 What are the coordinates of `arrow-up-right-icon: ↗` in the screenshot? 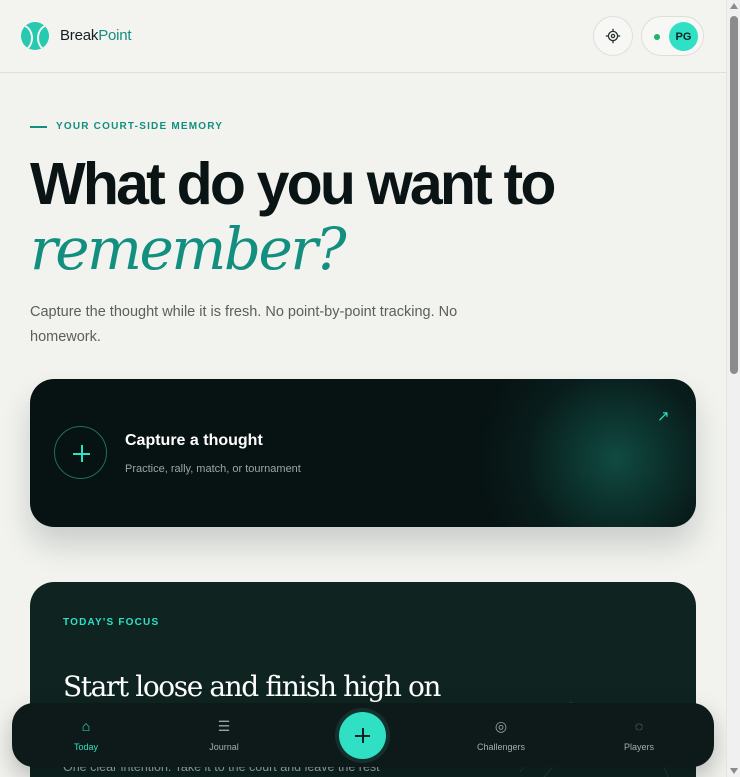 It's located at (663, 416).